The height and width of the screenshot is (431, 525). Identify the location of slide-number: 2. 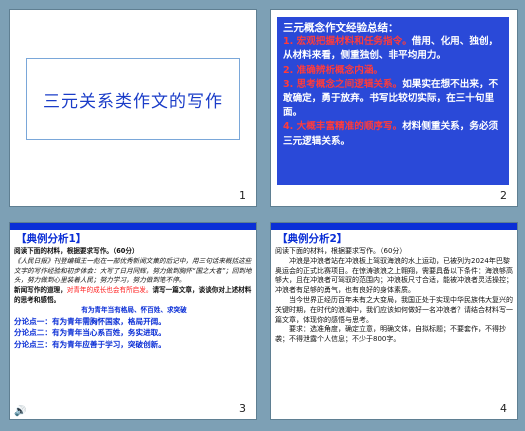
(503, 195).